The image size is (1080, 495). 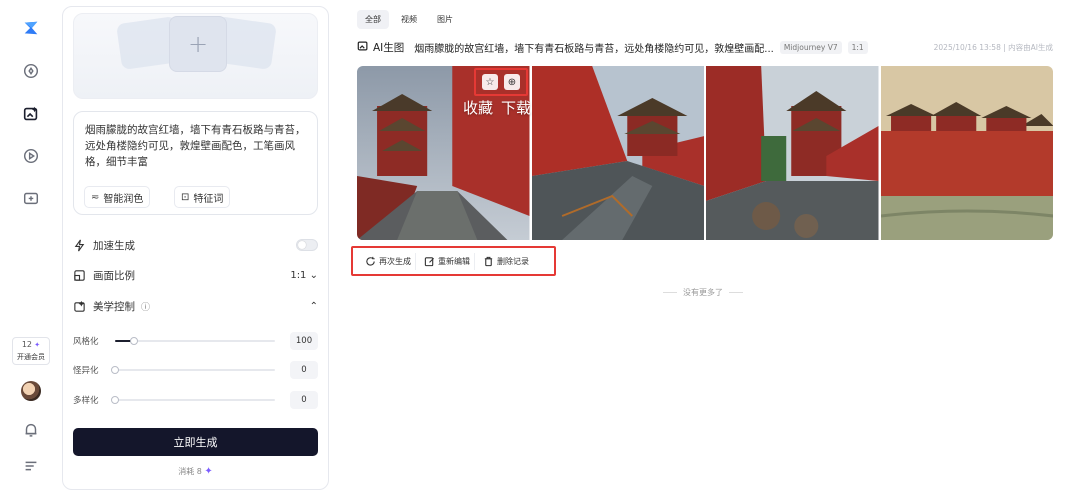 I want to click on accelerate-toggle, so click(x=307, y=245).